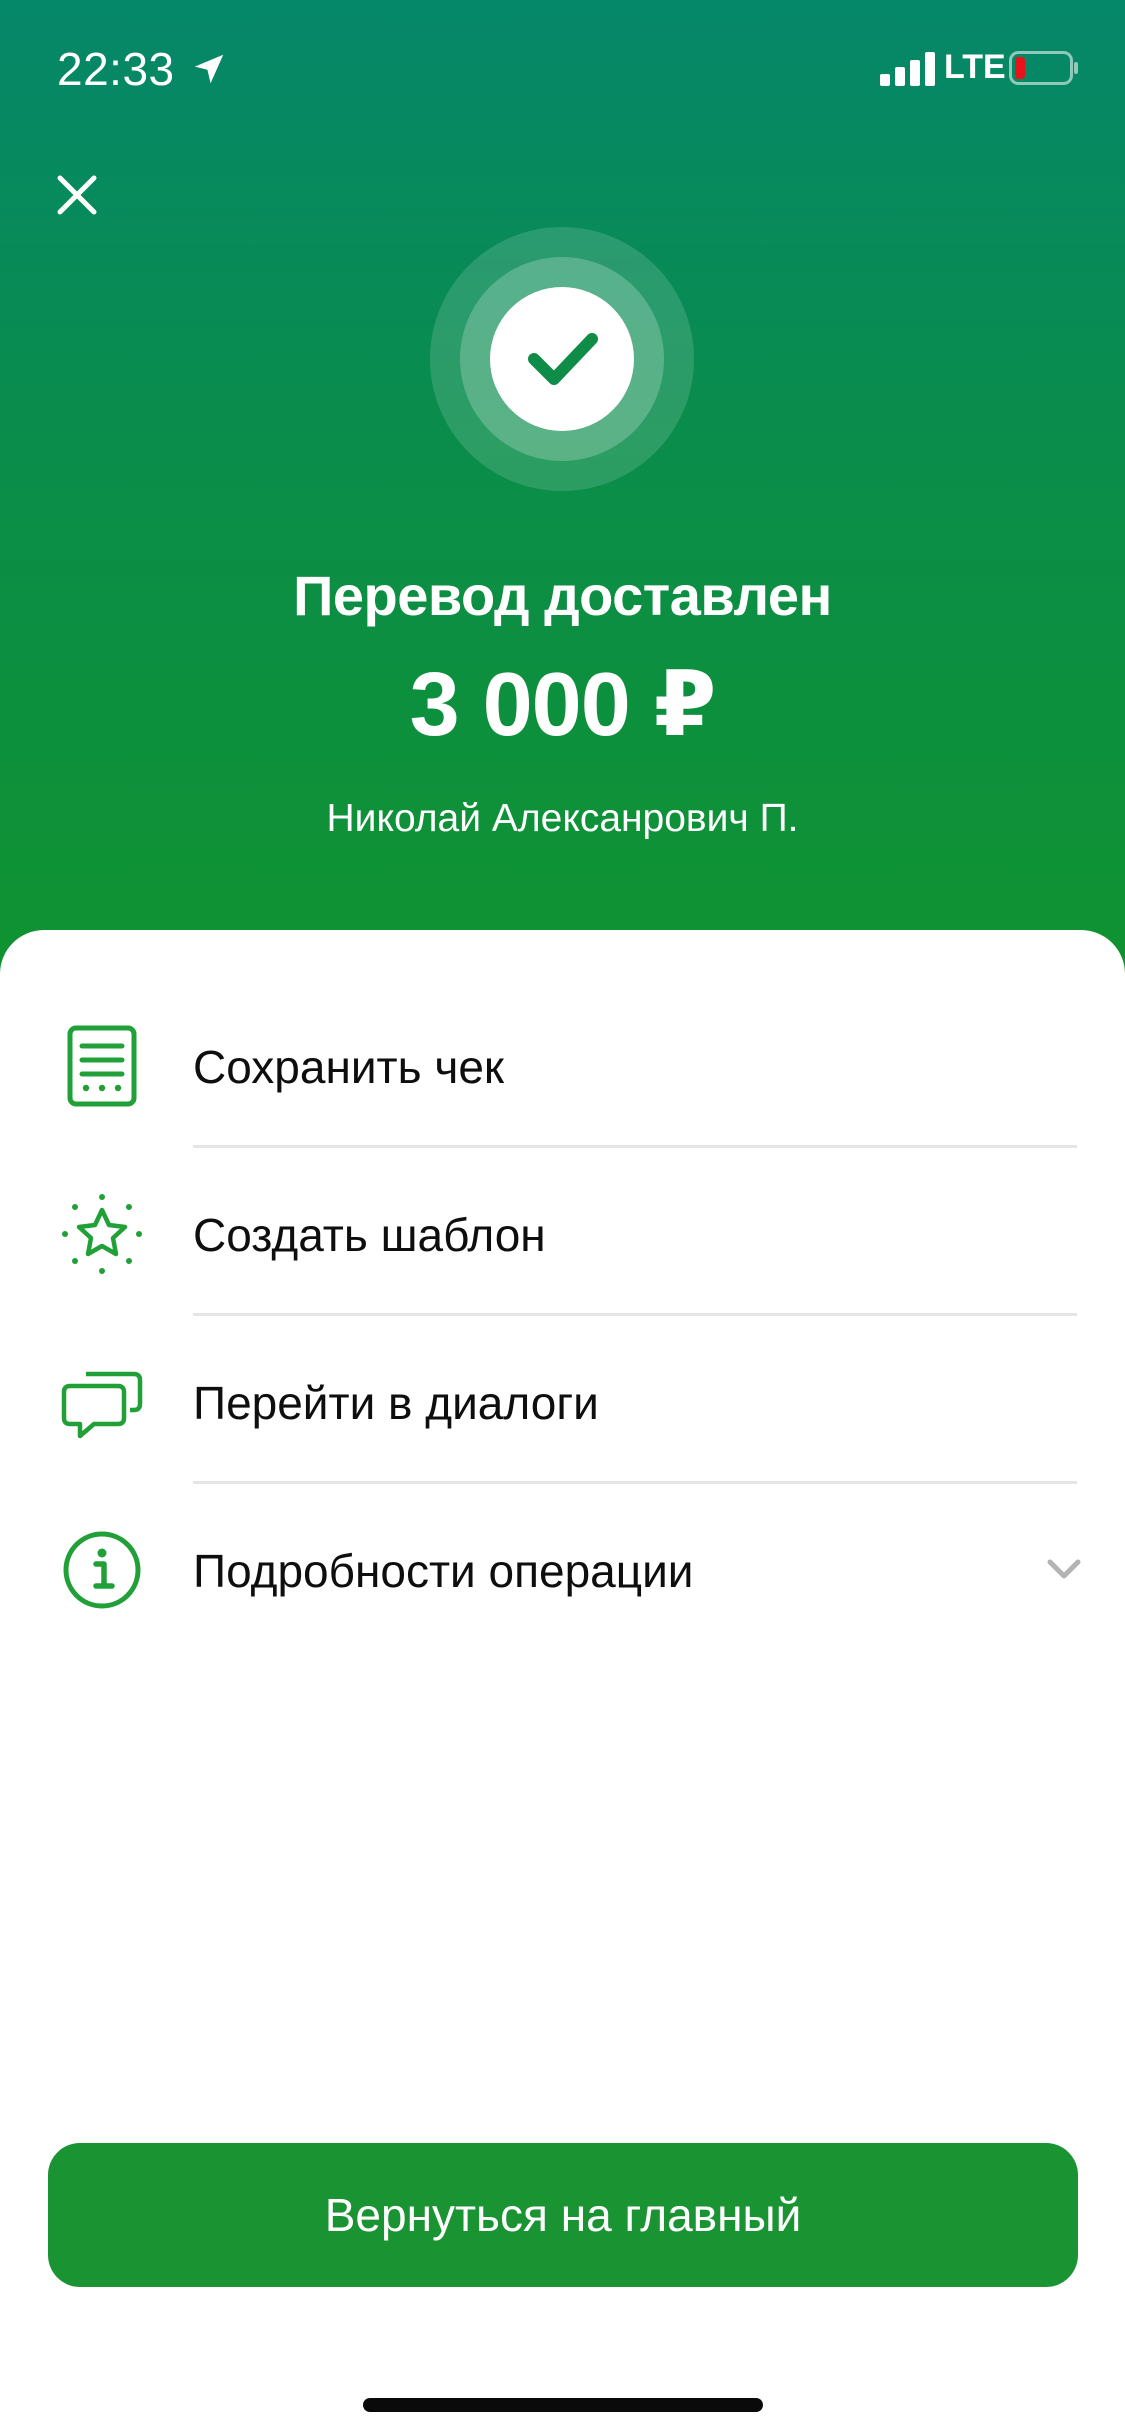 The width and height of the screenshot is (1125, 2436). What do you see at coordinates (1043, 68) in the screenshot?
I see `battery-icon` at bounding box center [1043, 68].